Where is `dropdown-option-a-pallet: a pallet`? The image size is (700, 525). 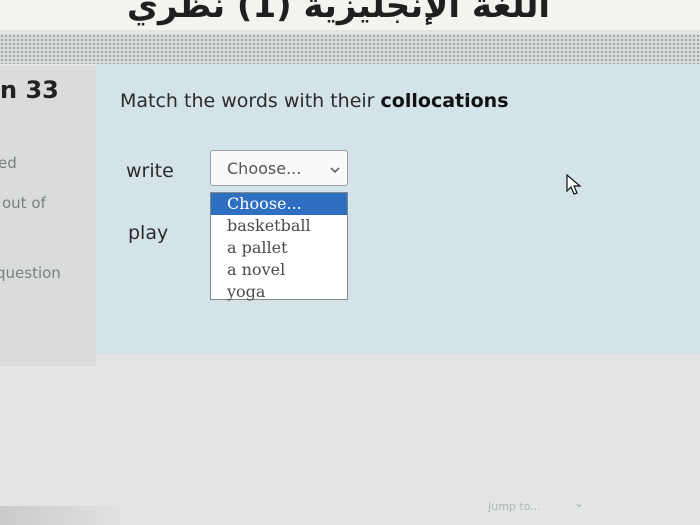
dropdown-option-a-pallet: a pallet is located at coordinates (279, 248).